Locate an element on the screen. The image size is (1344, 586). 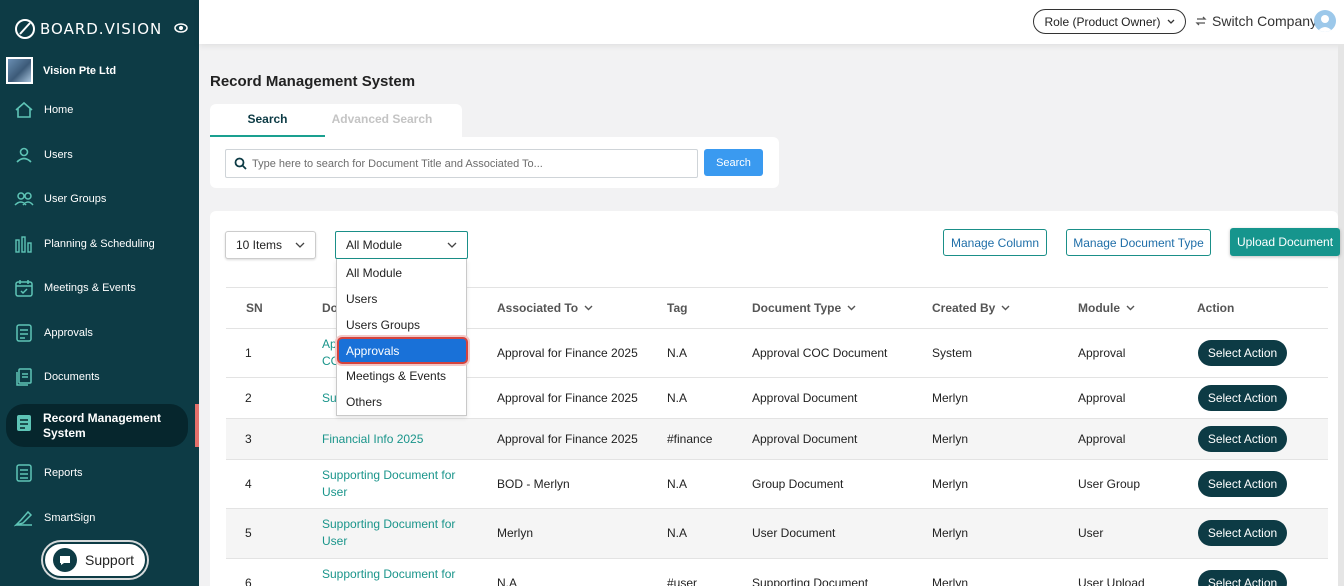
column-header-document-type: Document Type is located at coordinates (804, 308).